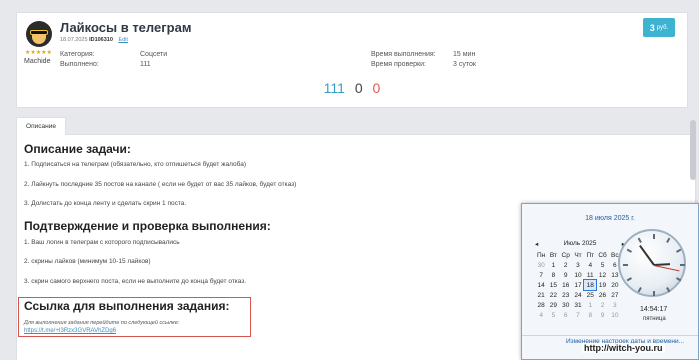  I want to click on minute-hand, so click(647, 255).